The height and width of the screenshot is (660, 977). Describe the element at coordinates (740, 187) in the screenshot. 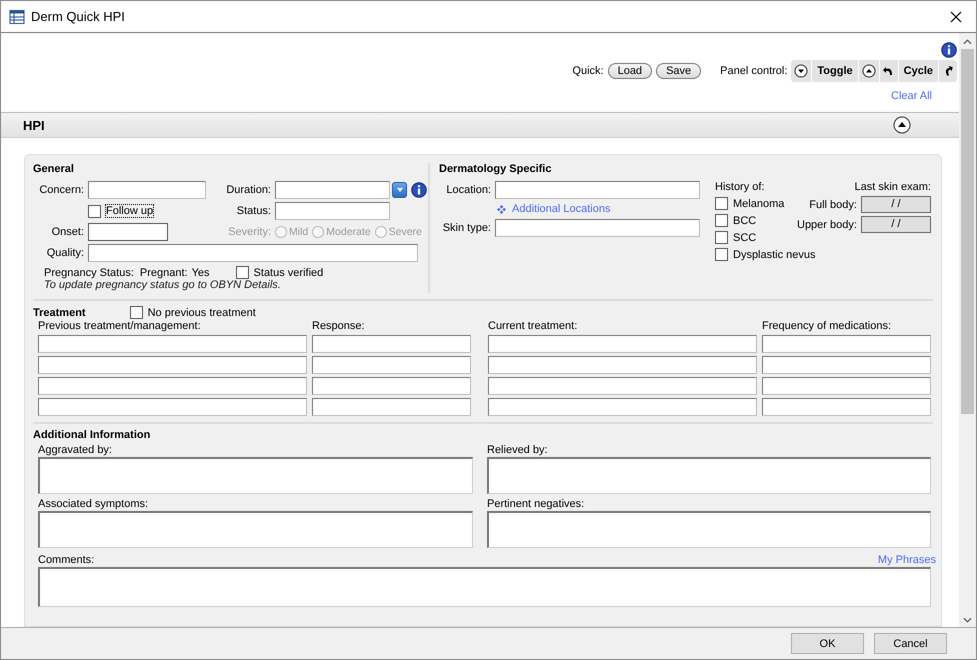

I see `field-label: History of:` at that location.